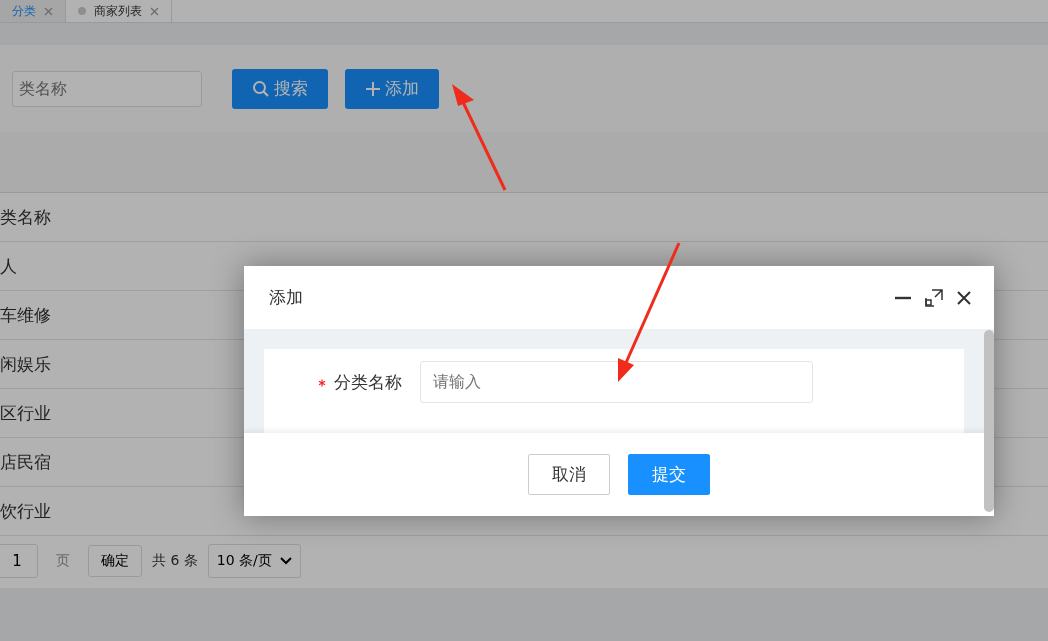 The image size is (1048, 641). I want to click on page-input: 1, so click(19, 561).